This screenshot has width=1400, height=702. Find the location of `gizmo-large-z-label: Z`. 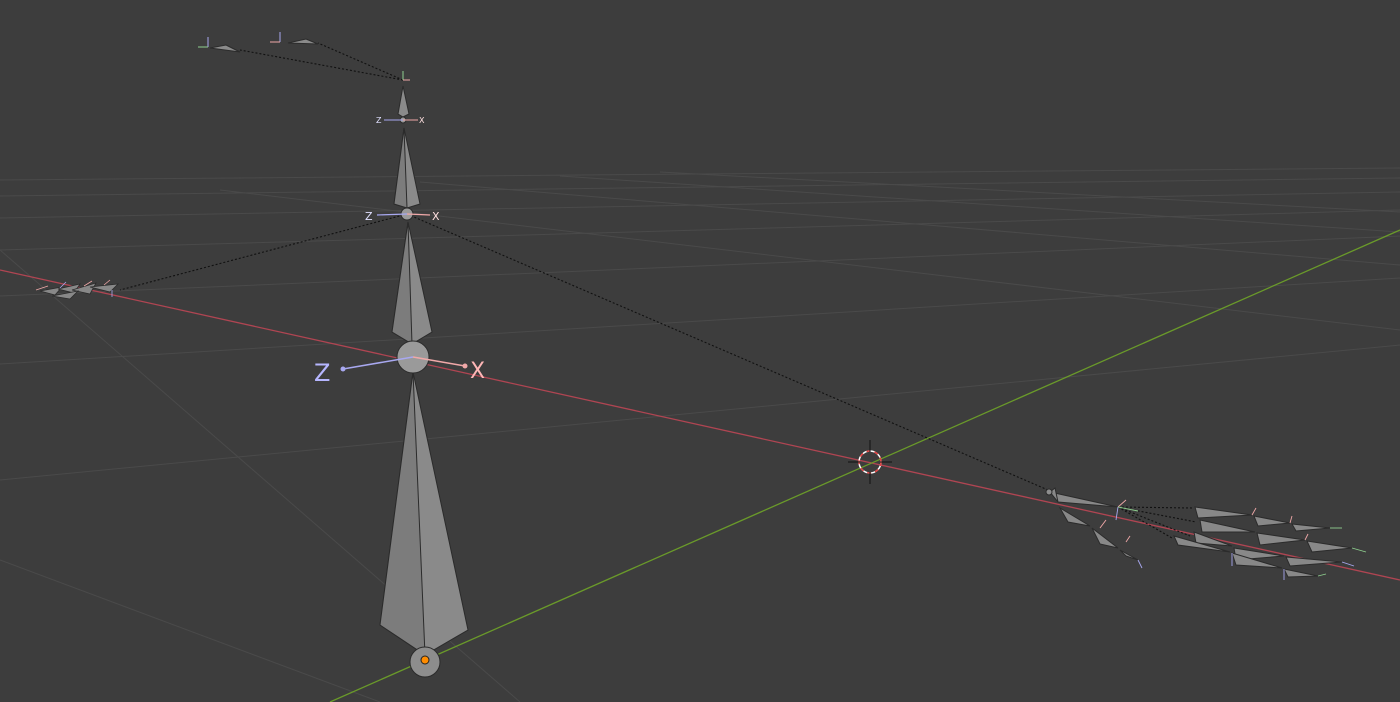

gizmo-large-z-label: Z is located at coordinates (322, 373).